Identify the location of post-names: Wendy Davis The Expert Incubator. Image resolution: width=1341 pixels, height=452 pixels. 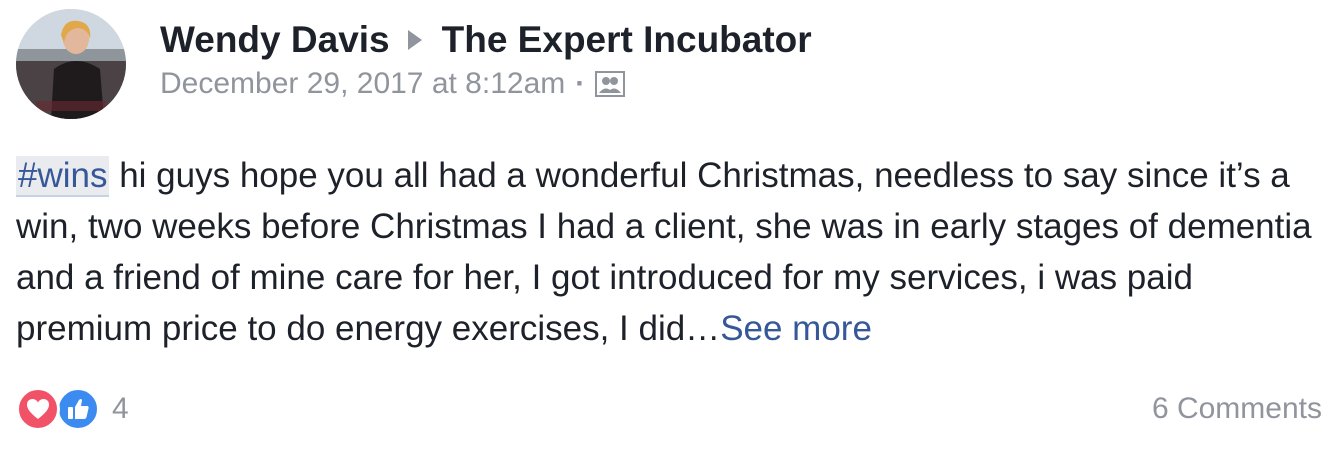
(486, 40).